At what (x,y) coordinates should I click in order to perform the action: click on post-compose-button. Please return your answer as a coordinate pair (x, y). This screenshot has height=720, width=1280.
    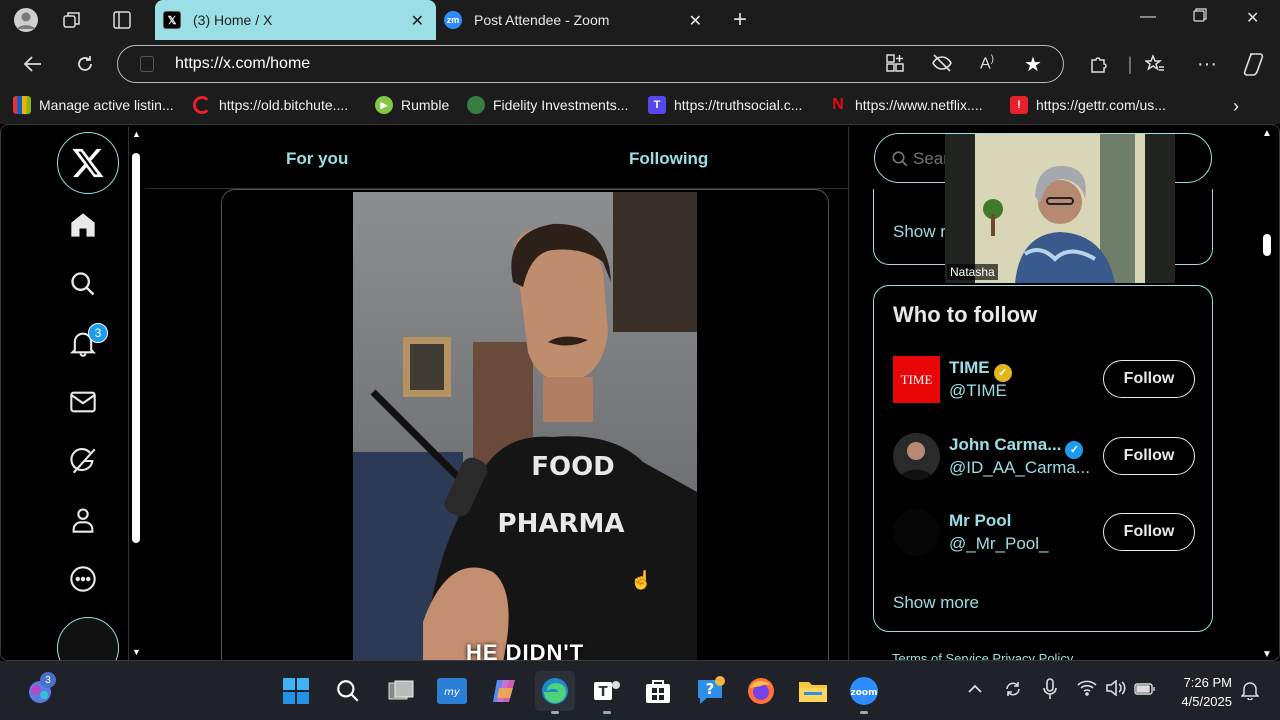
    Looking at the image, I should click on (88, 638).